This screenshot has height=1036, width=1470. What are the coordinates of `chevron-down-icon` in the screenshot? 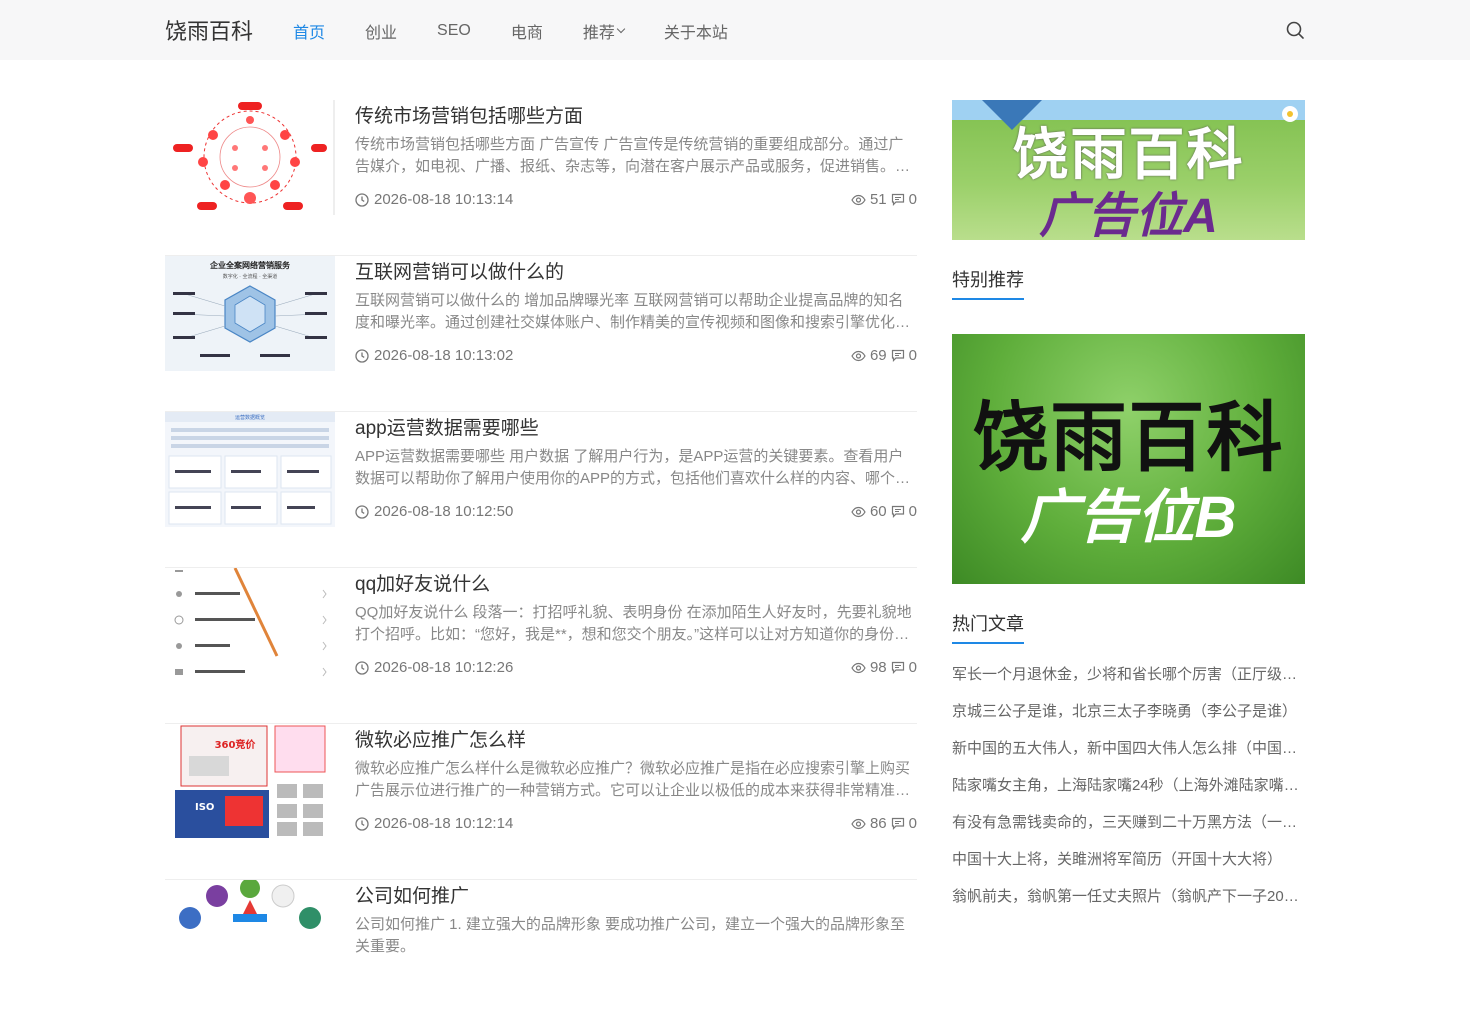 It's located at (621, 29).